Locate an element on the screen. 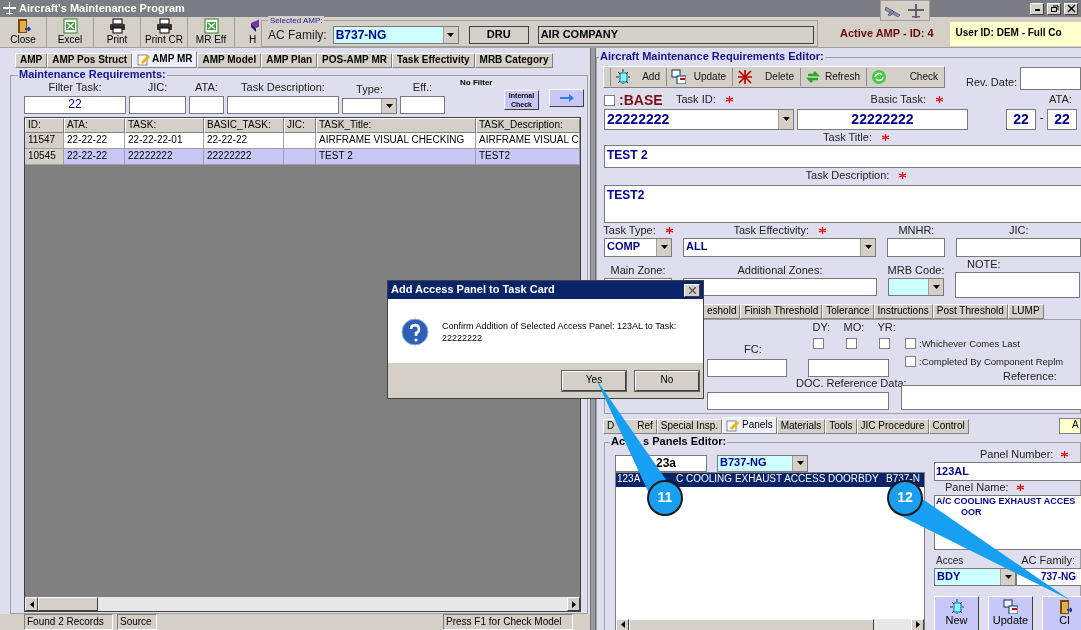 Image resolution: width=1081 pixels, height=630 pixels. toolbar-button: Check is located at coordinates (905, 76).